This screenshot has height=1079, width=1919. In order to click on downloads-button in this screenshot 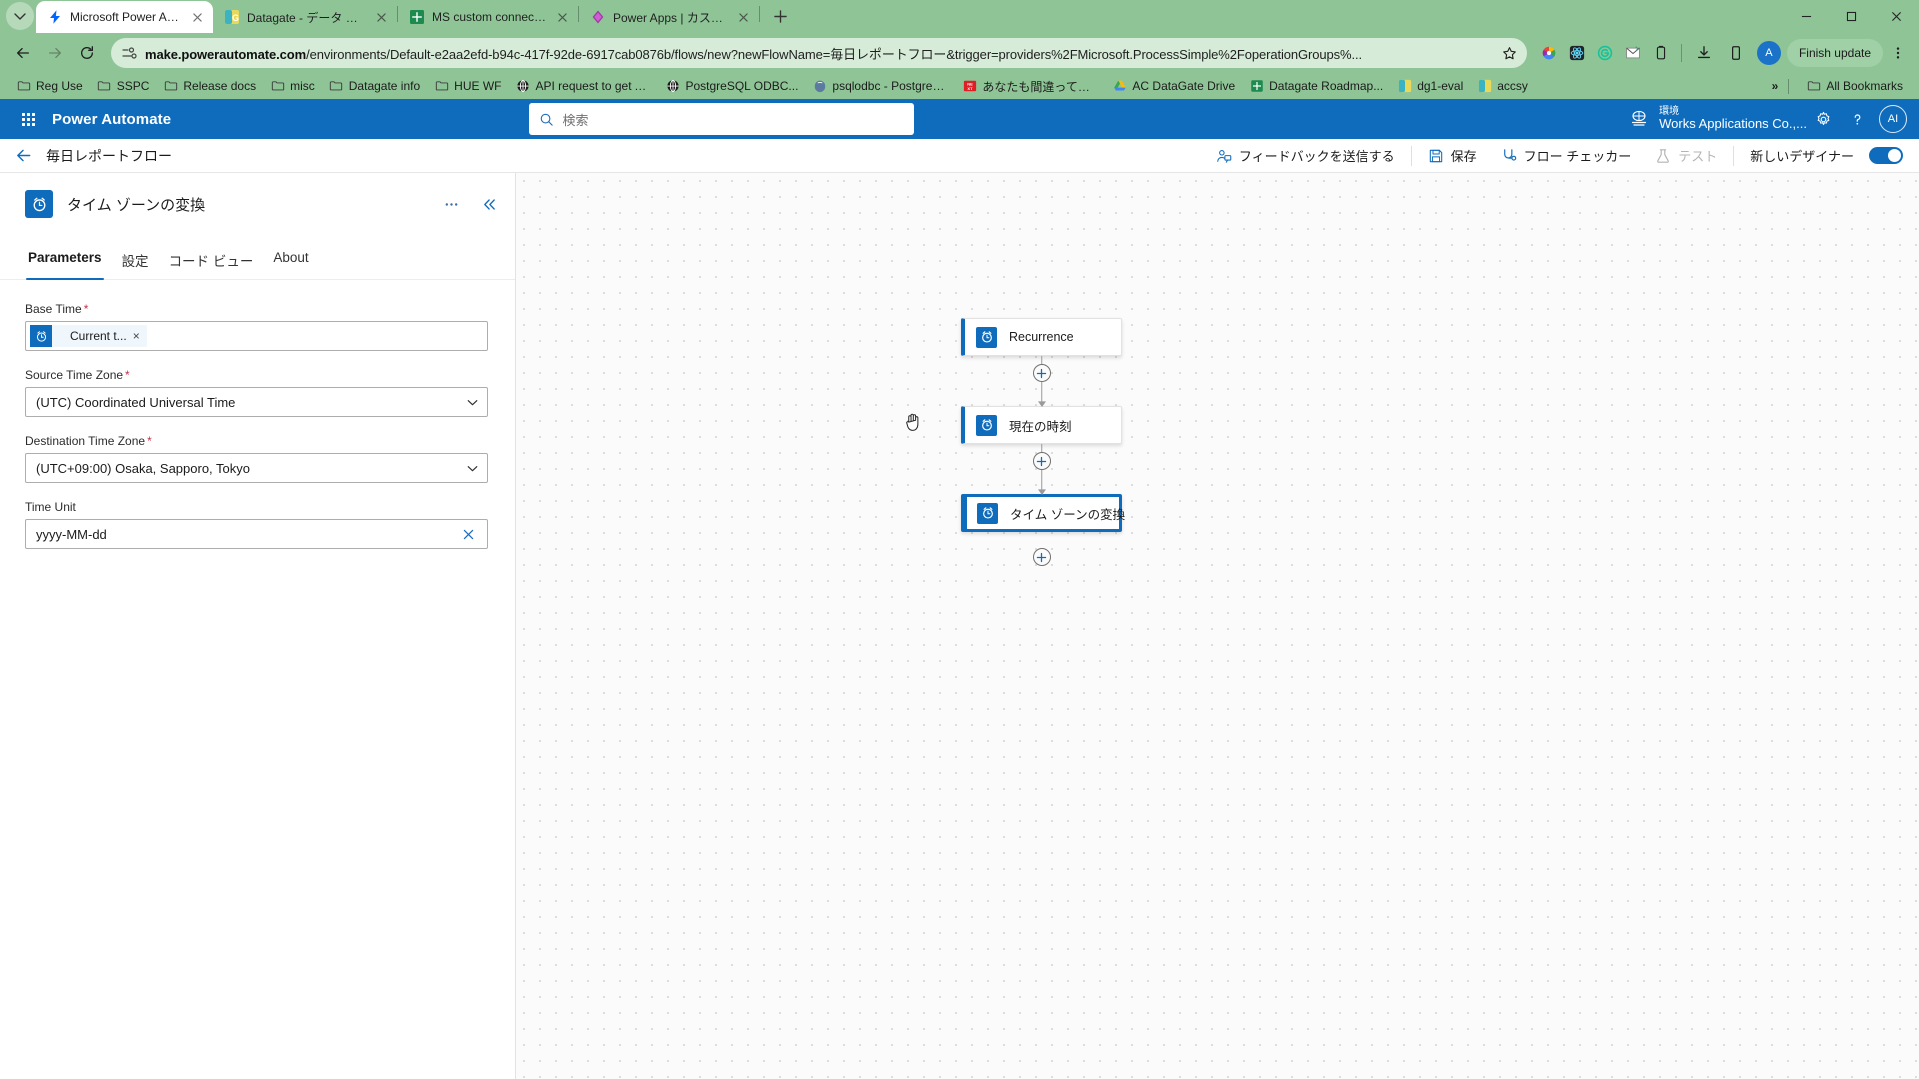, I will do `click(1704, 53)`.